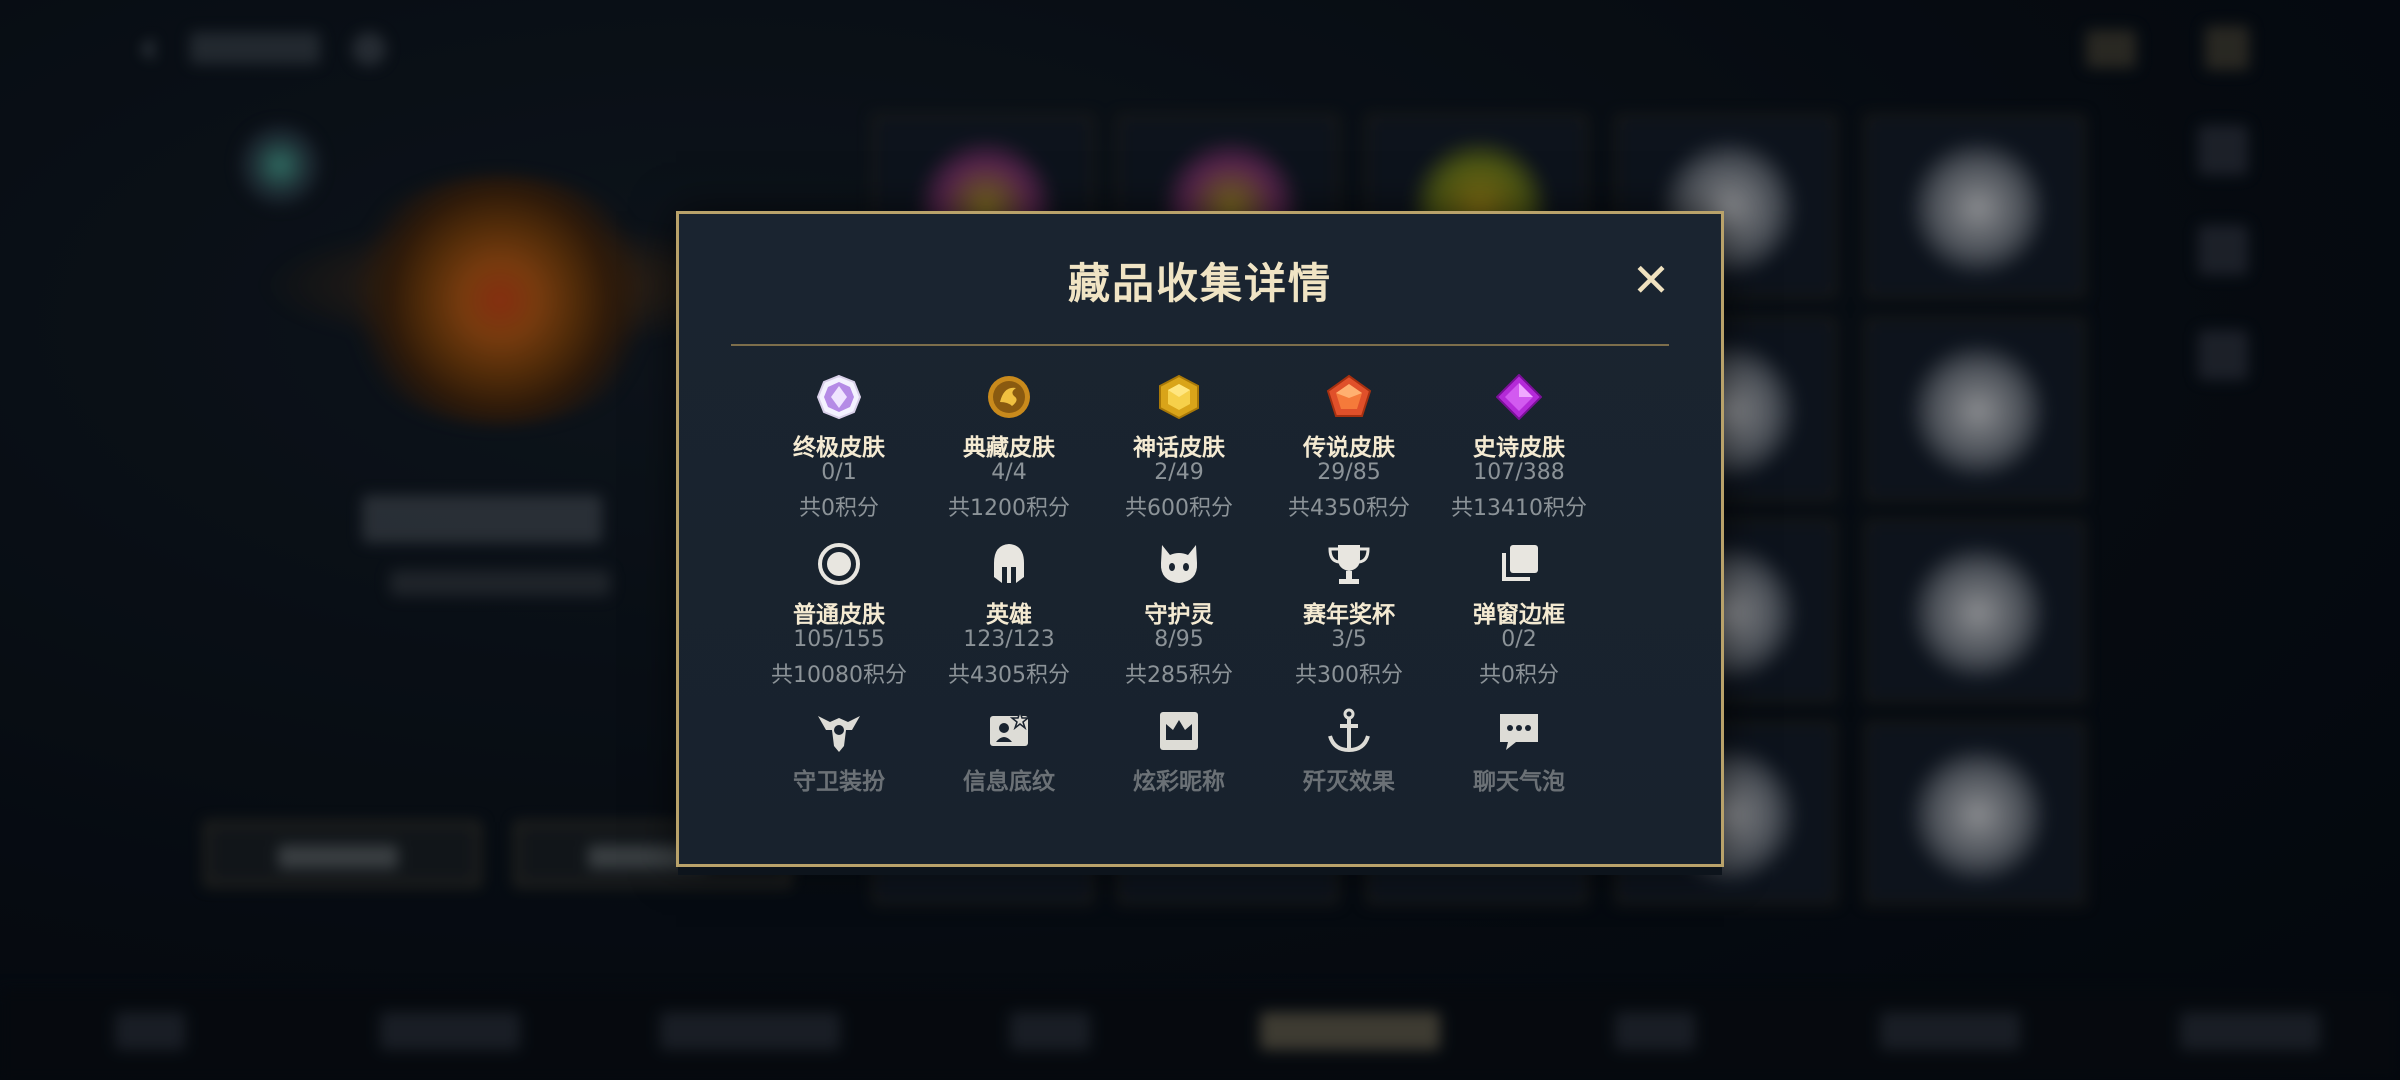 Image resolution: width=2400 pixels, height=1080 pixels. I want to click on close-button: ✕, so click(1651, 280).